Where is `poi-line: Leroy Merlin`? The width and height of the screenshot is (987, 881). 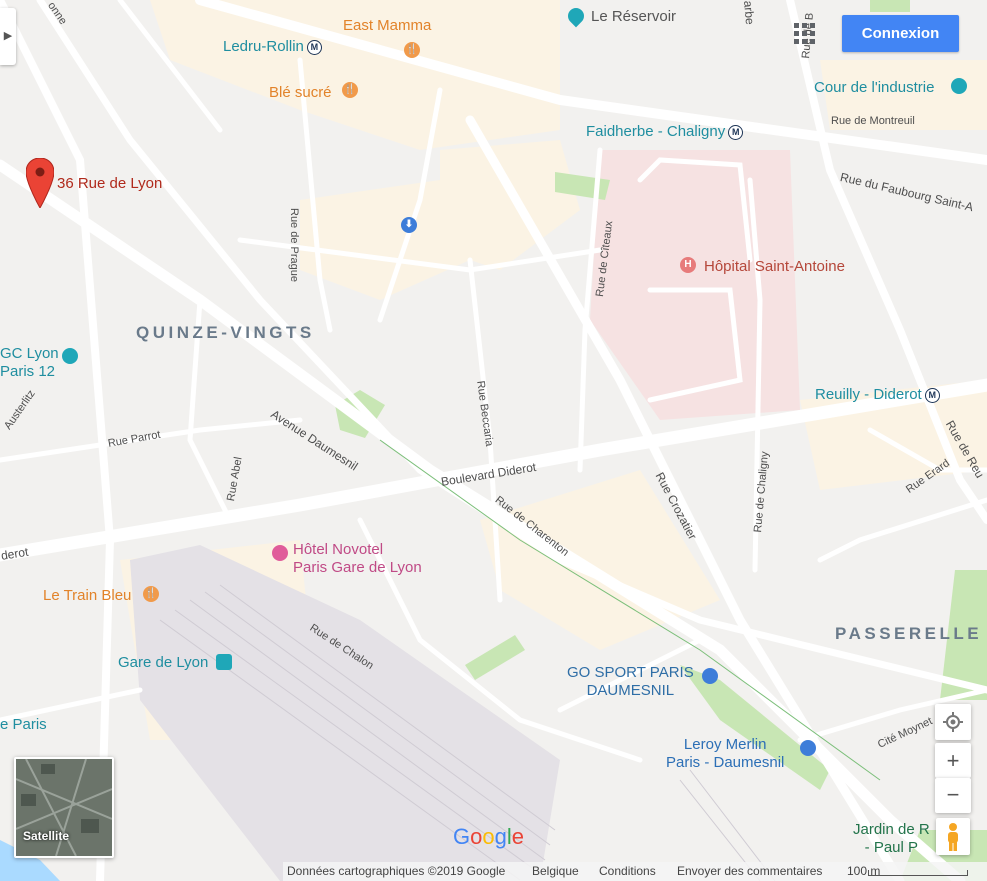 poi-line: Leroy Merlin is located at coordinates (725, 744).